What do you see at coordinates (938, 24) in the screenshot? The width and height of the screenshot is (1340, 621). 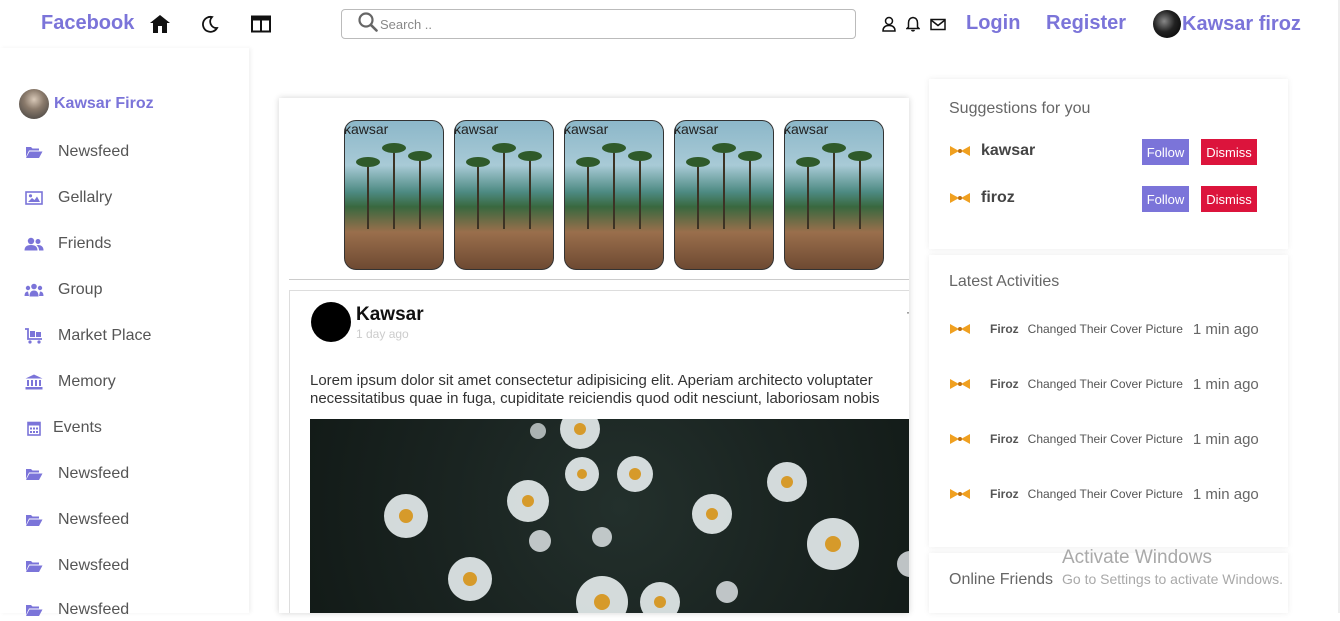 I see `mail-icon` at bounding box center [938, 24].